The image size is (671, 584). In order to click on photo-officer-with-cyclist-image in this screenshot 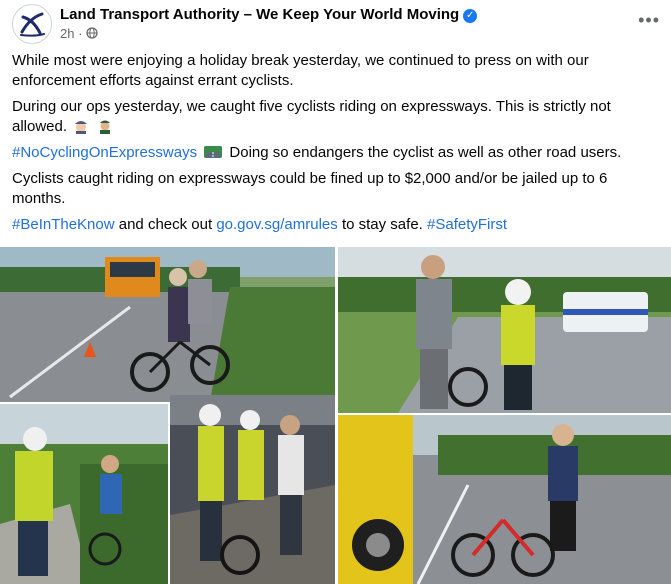, I will do `click(504, 330)`.